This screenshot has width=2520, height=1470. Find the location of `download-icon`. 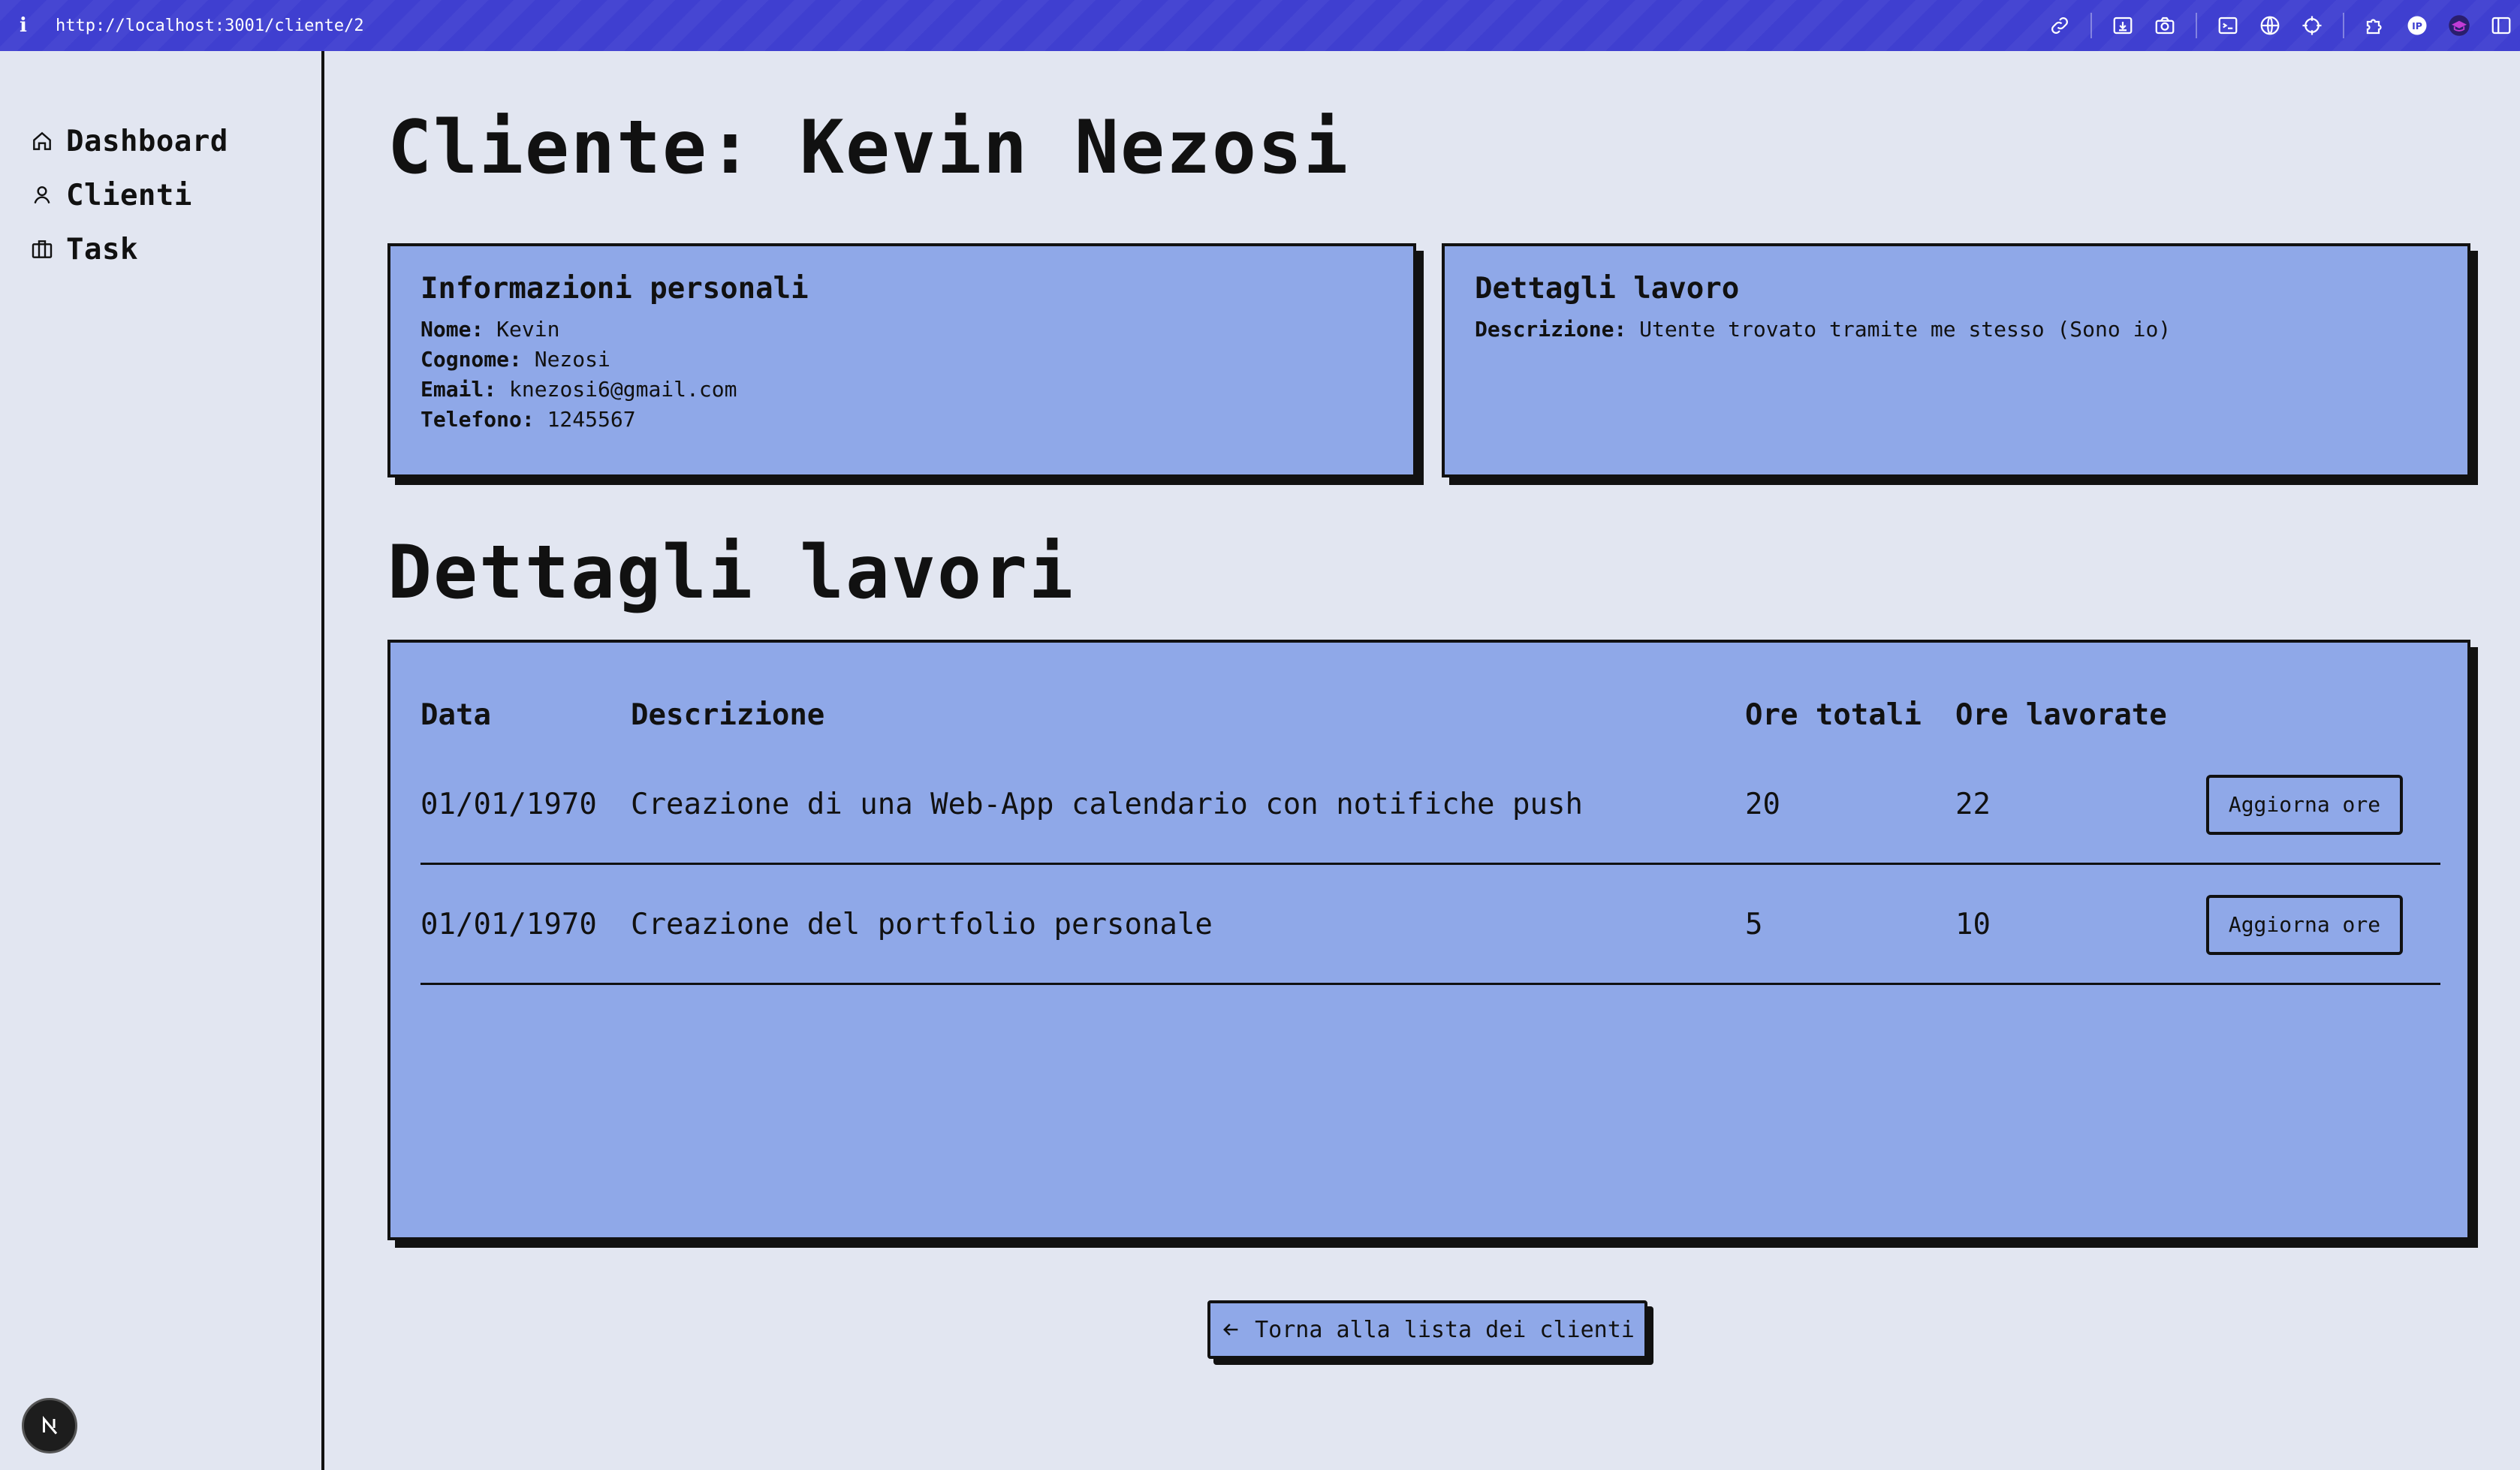

download-icon is located at coordinates (2123, 25).